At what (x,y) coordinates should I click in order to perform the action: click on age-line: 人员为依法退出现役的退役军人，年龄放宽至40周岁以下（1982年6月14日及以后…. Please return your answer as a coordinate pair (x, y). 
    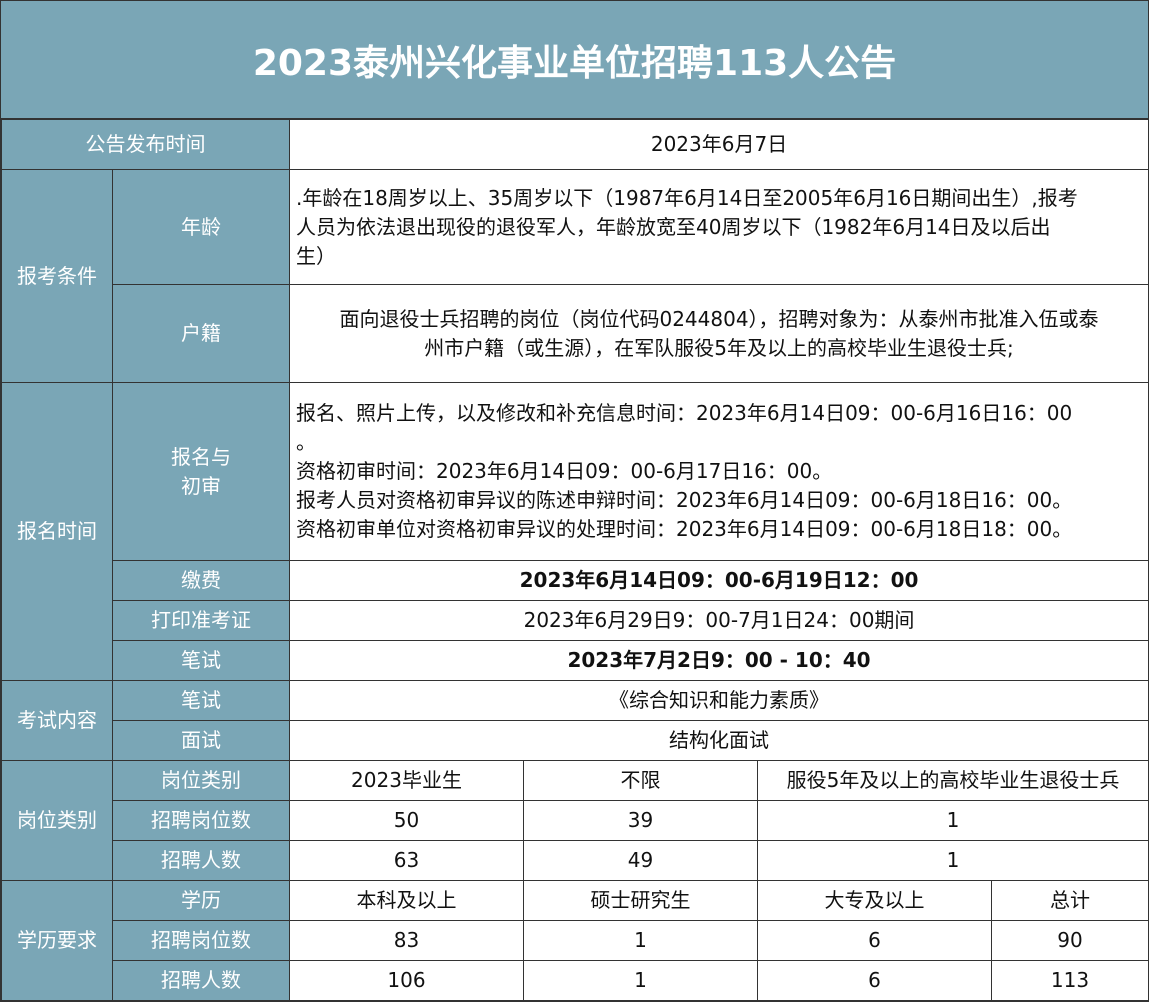
    Looking at the image, I should click on (673, 226).